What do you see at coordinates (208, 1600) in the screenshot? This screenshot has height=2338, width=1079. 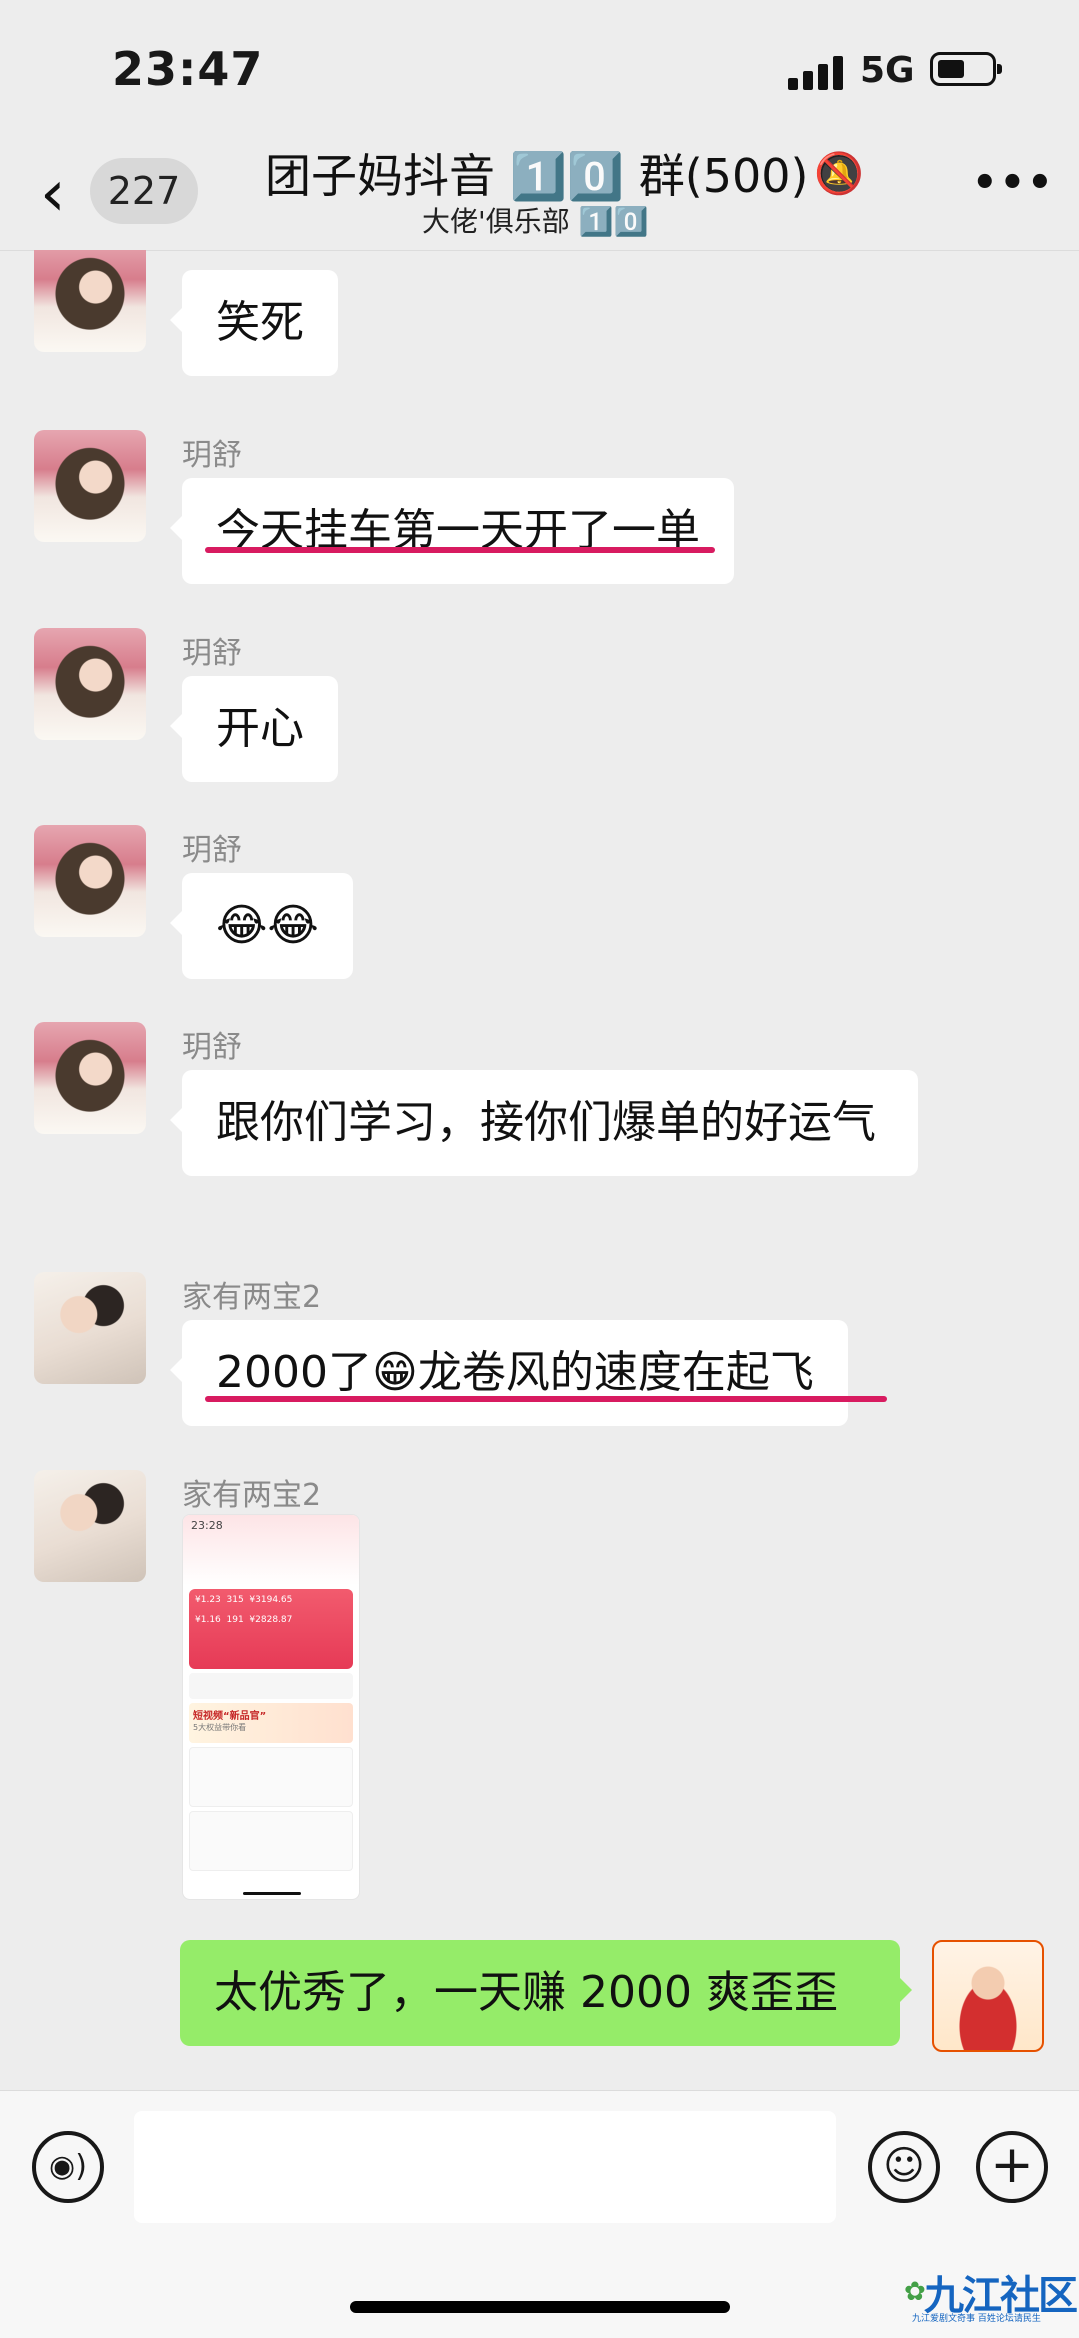 I see `image-stat: ¥1.23` at bounding box center [208, 1600].